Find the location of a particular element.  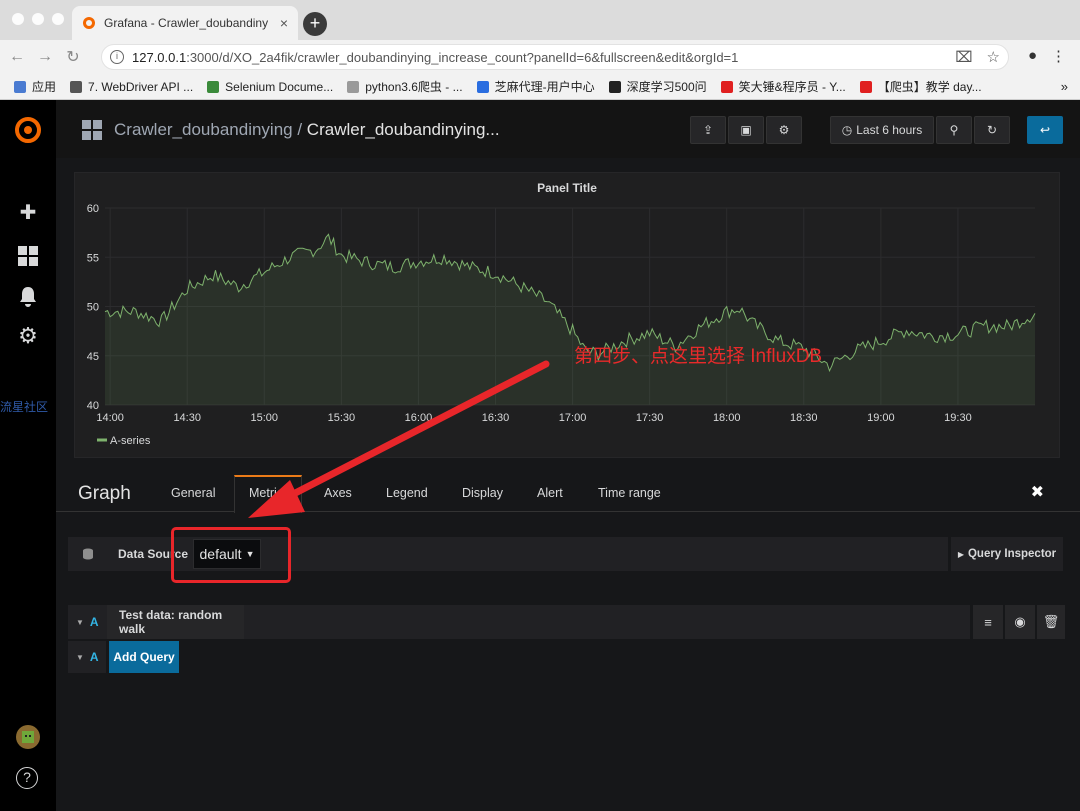

grafana-favicon-icon is located at coordinates (89, 23).